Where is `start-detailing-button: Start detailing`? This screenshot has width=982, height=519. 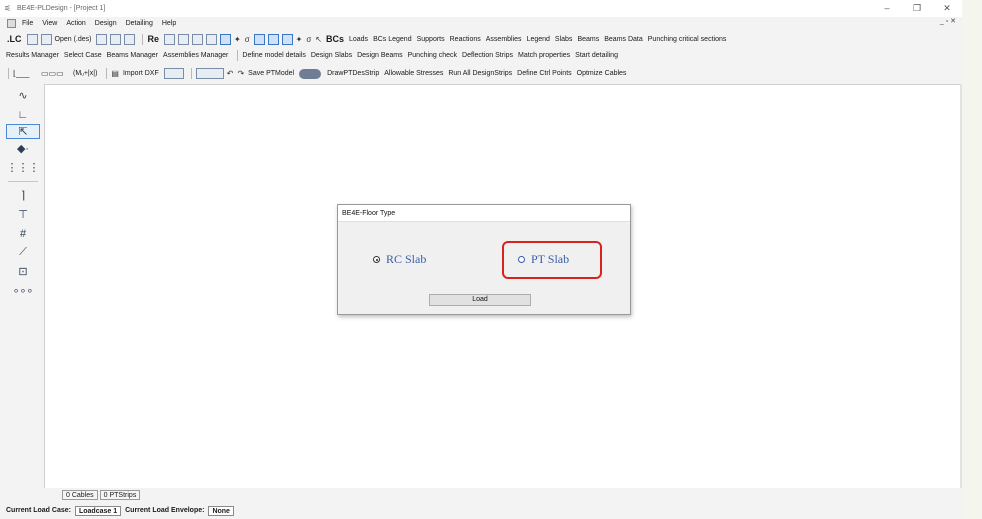 start-detailing-button: Start detailing is located at coordinates (596, 55).